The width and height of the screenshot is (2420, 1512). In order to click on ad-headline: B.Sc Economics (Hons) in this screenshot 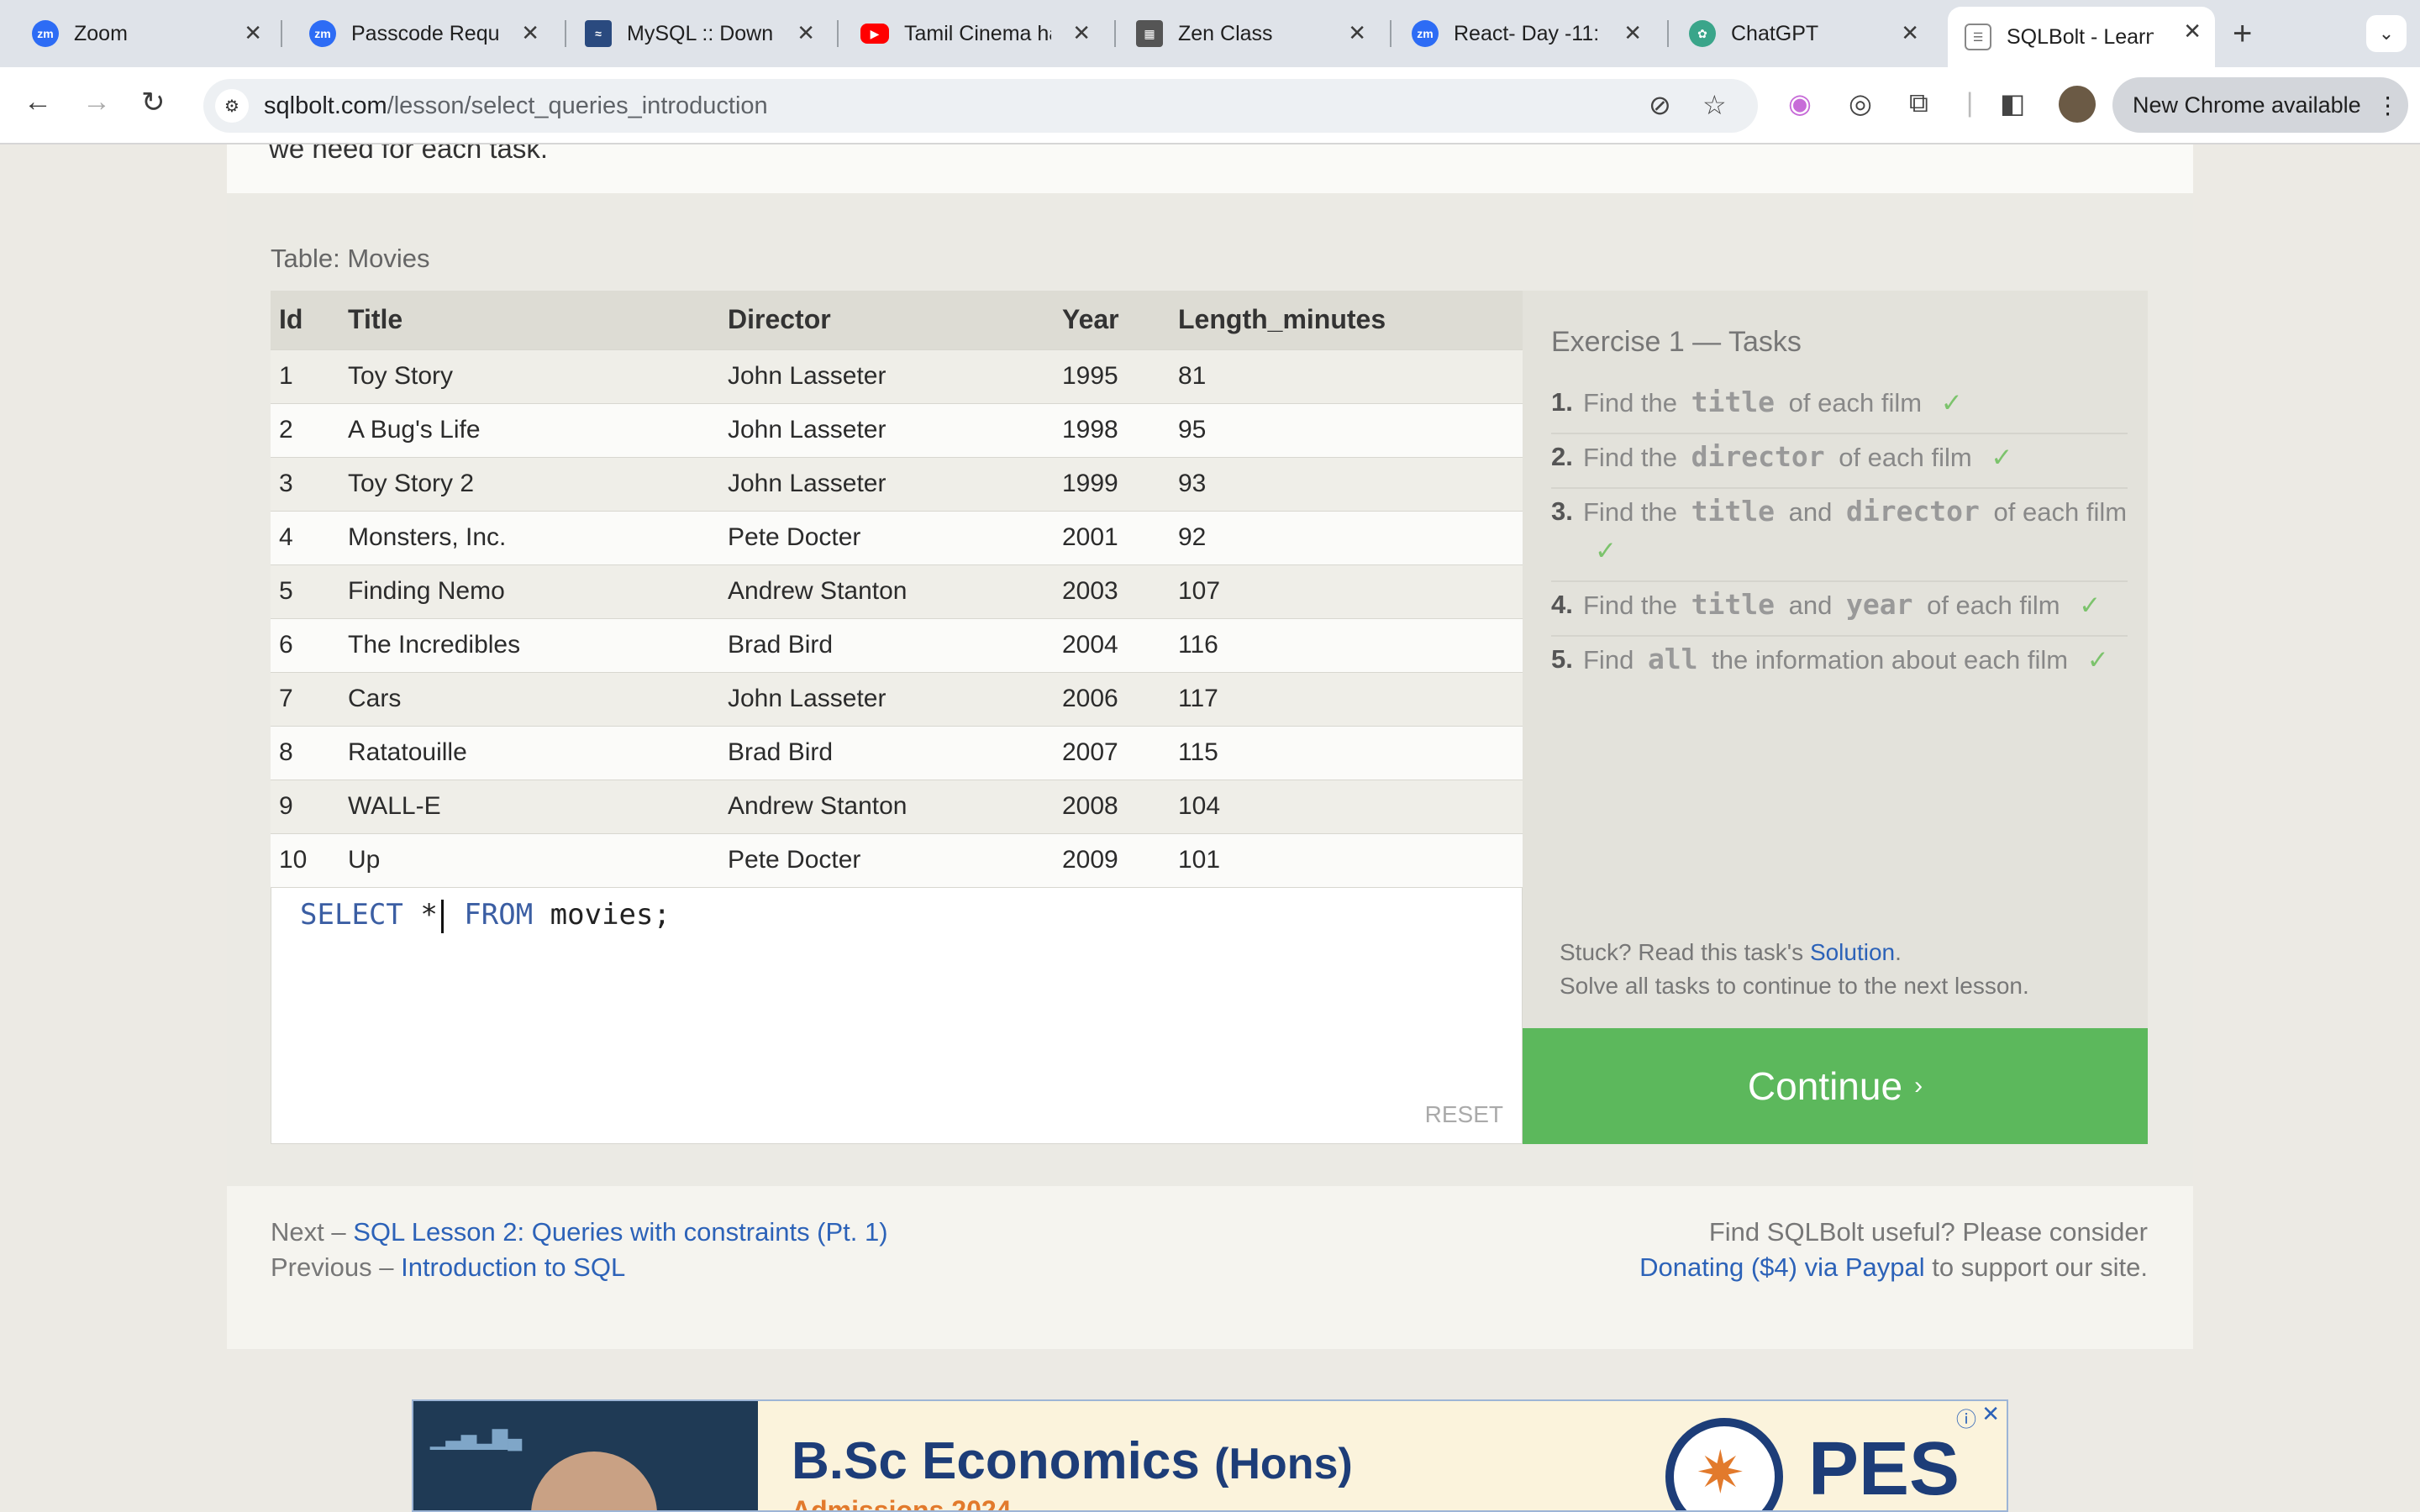, I will do `click(1073, 1461)`.